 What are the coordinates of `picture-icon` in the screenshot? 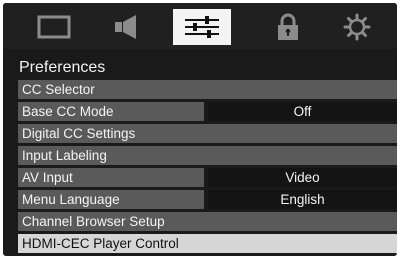 It's located at (54, 27).